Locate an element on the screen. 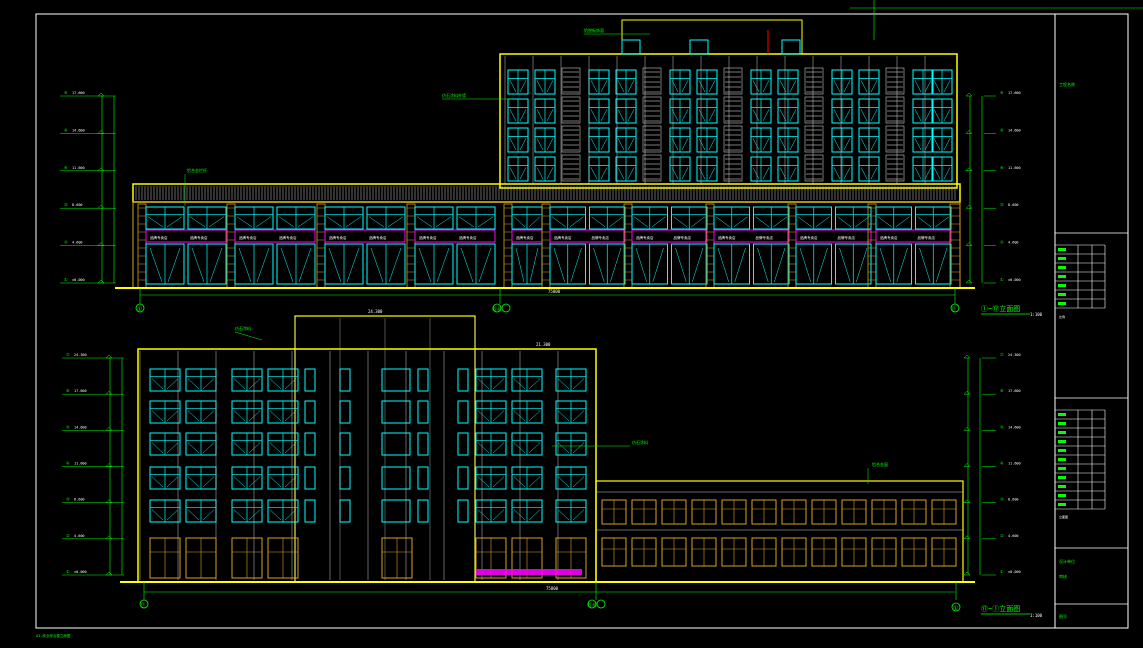 The image size is (1143, 648). svg-text: ⑮⑯ is located at coordinates (497, 309).